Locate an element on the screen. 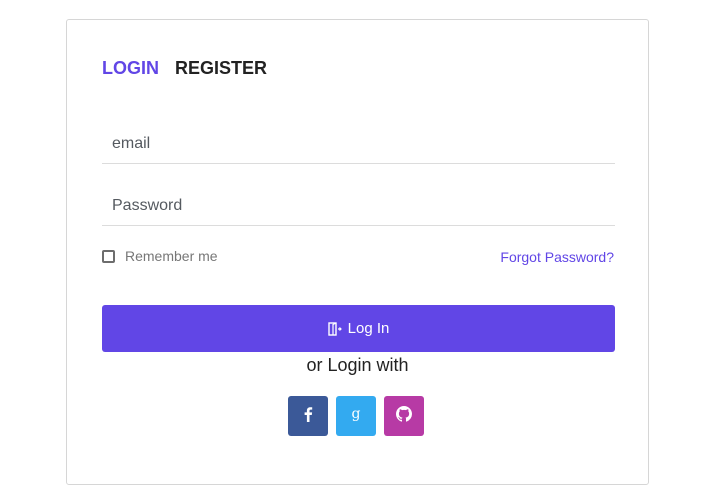  social-login-buttons: g is located at coordinates (356, 416).